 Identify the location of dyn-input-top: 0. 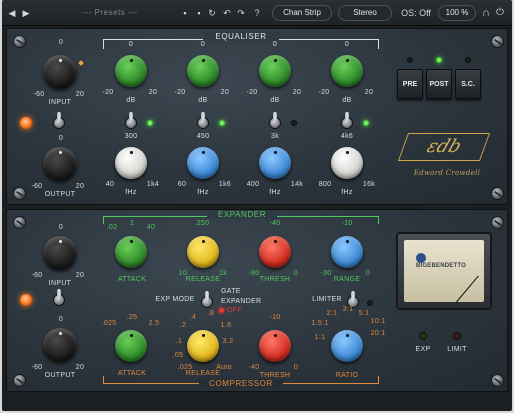
(61, 227).